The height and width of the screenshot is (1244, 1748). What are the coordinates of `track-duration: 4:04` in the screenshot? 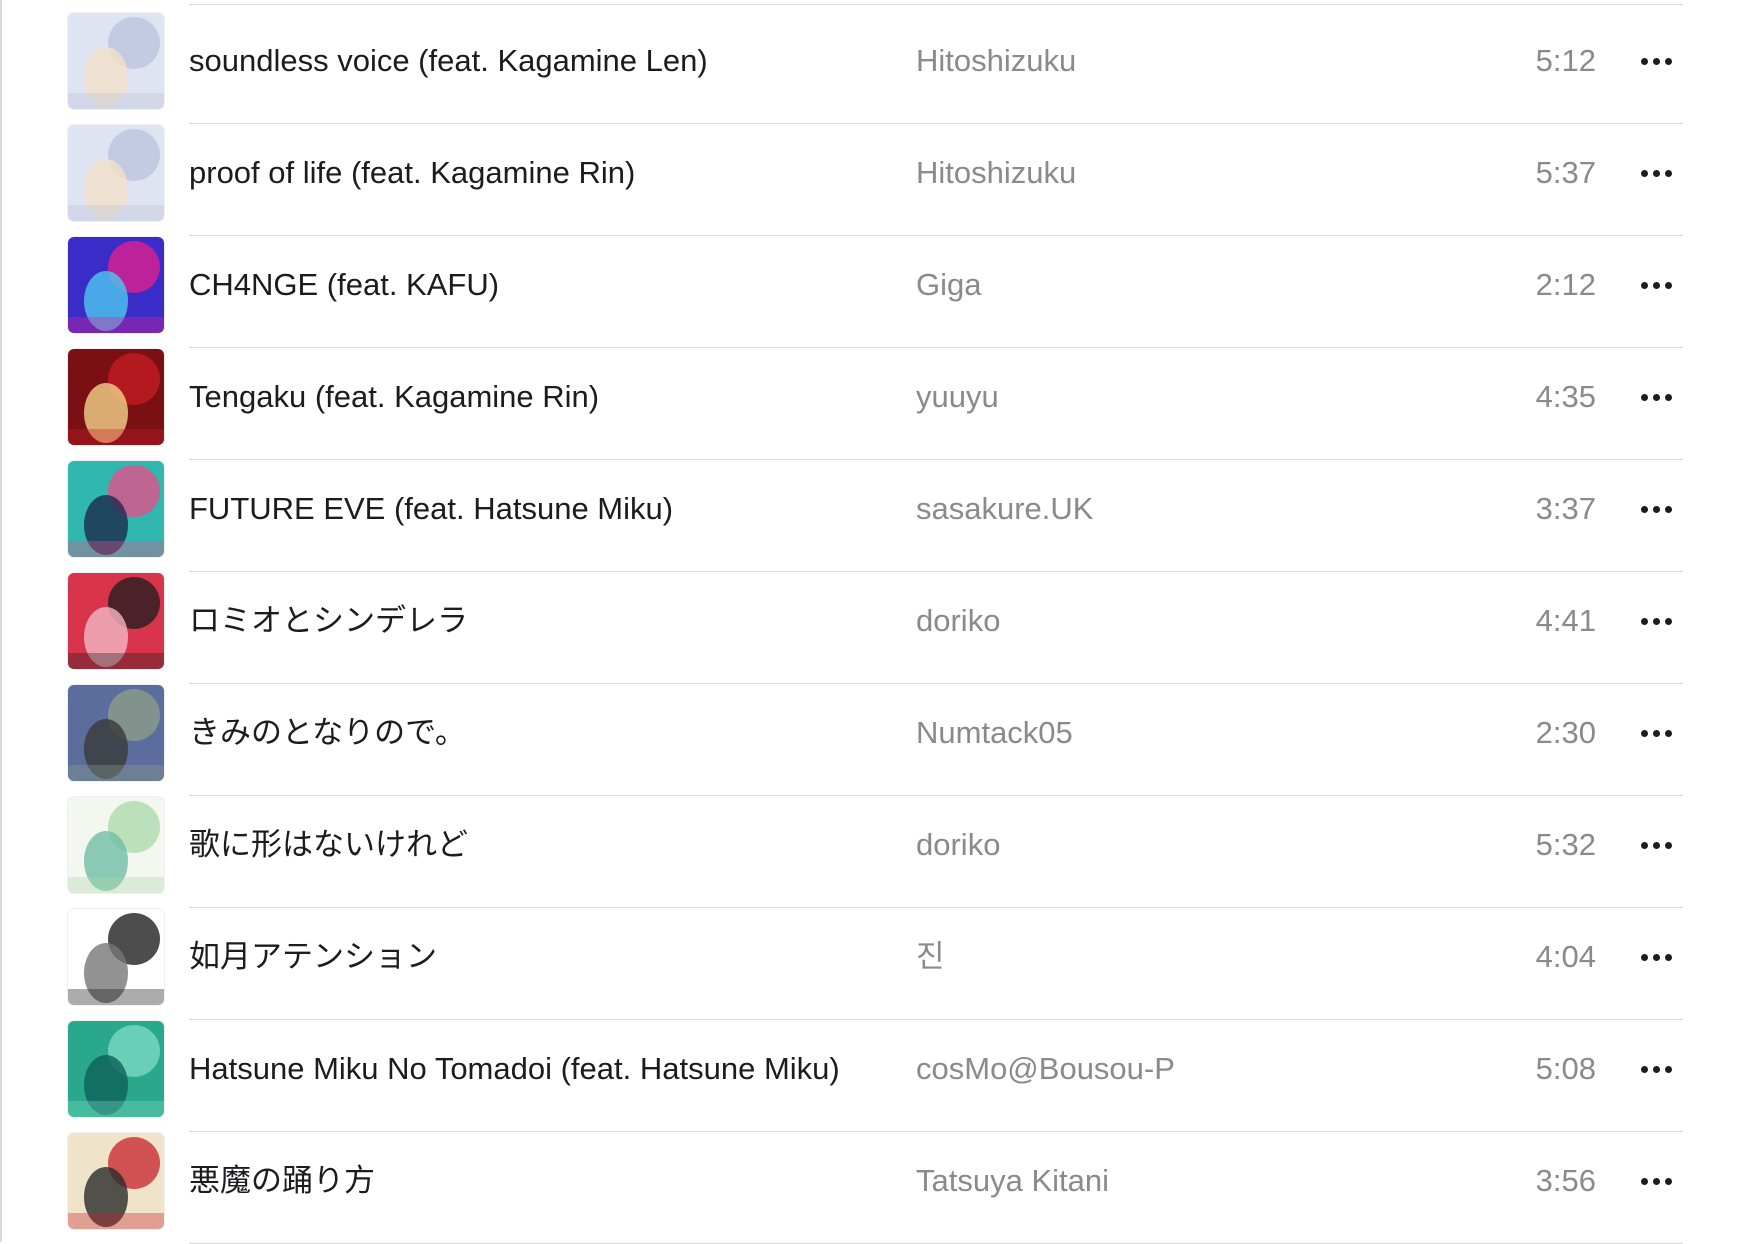 It's located at (1565, 956).